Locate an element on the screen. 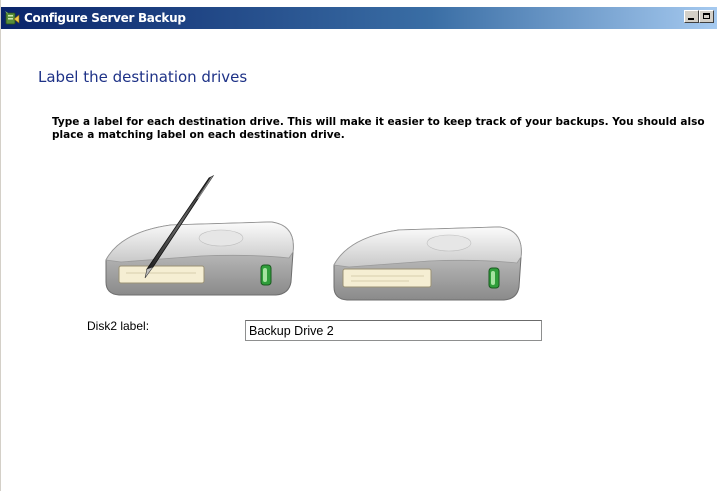  maximize-button is located at coordinates (706, 16).